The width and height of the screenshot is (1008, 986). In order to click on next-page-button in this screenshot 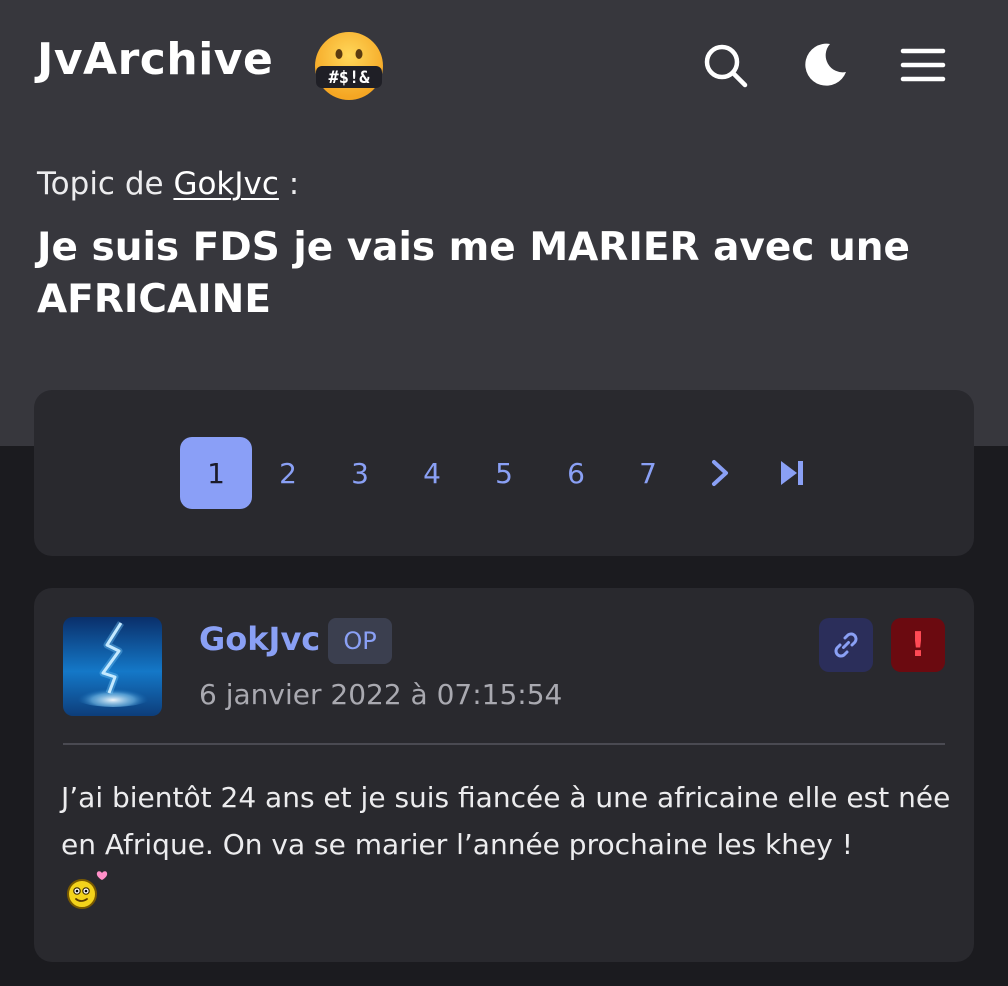, I will do `click(720, 473)`.